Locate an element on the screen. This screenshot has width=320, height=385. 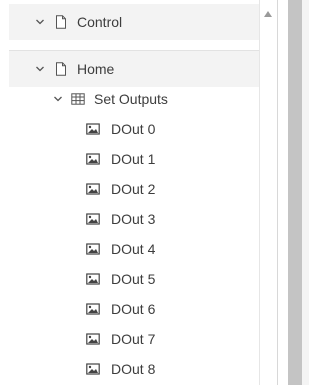
tree-item-dout-6: DOut 6 is located at coordinates (134, 309).